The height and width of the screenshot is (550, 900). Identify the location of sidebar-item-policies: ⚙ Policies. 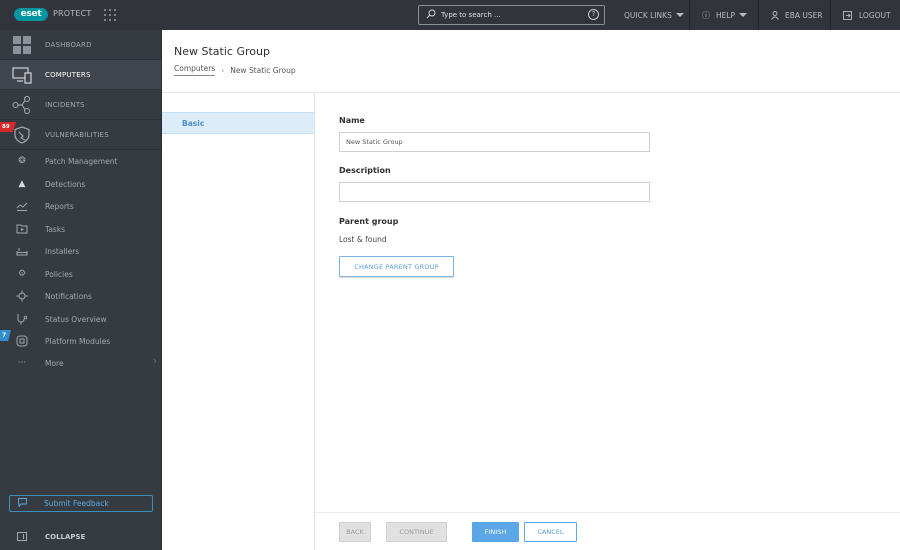
(80, 274).